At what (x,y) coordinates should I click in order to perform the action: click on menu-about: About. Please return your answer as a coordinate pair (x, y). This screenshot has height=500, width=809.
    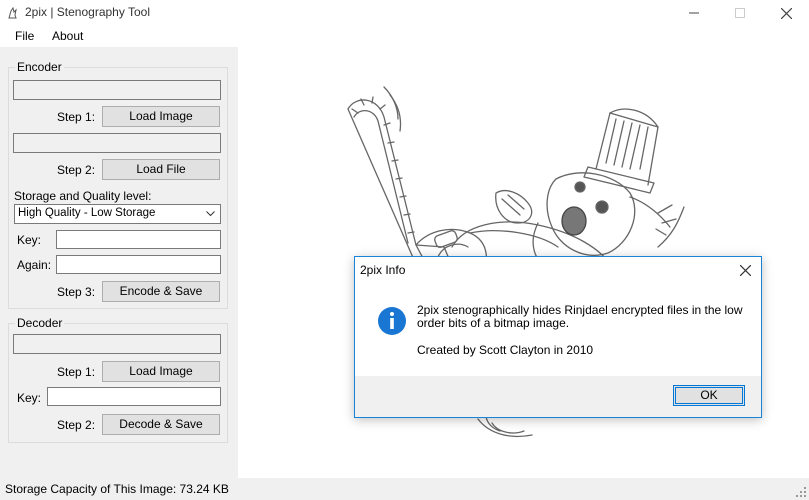
    Looking at the image, I should click on (67, 36).